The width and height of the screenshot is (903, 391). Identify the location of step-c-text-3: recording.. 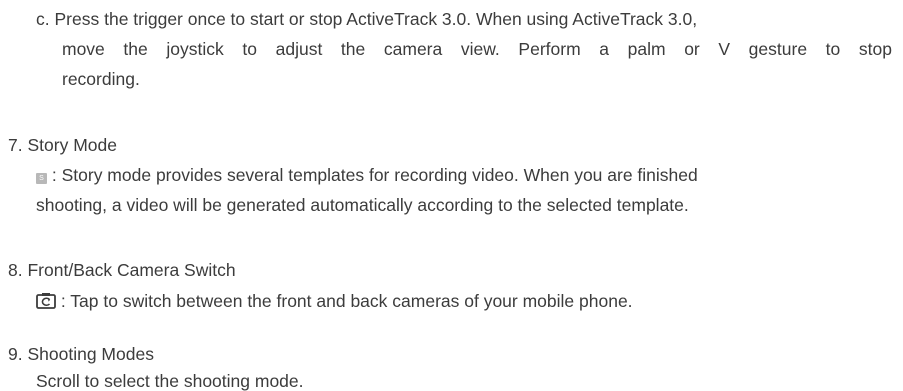
(101, 79).